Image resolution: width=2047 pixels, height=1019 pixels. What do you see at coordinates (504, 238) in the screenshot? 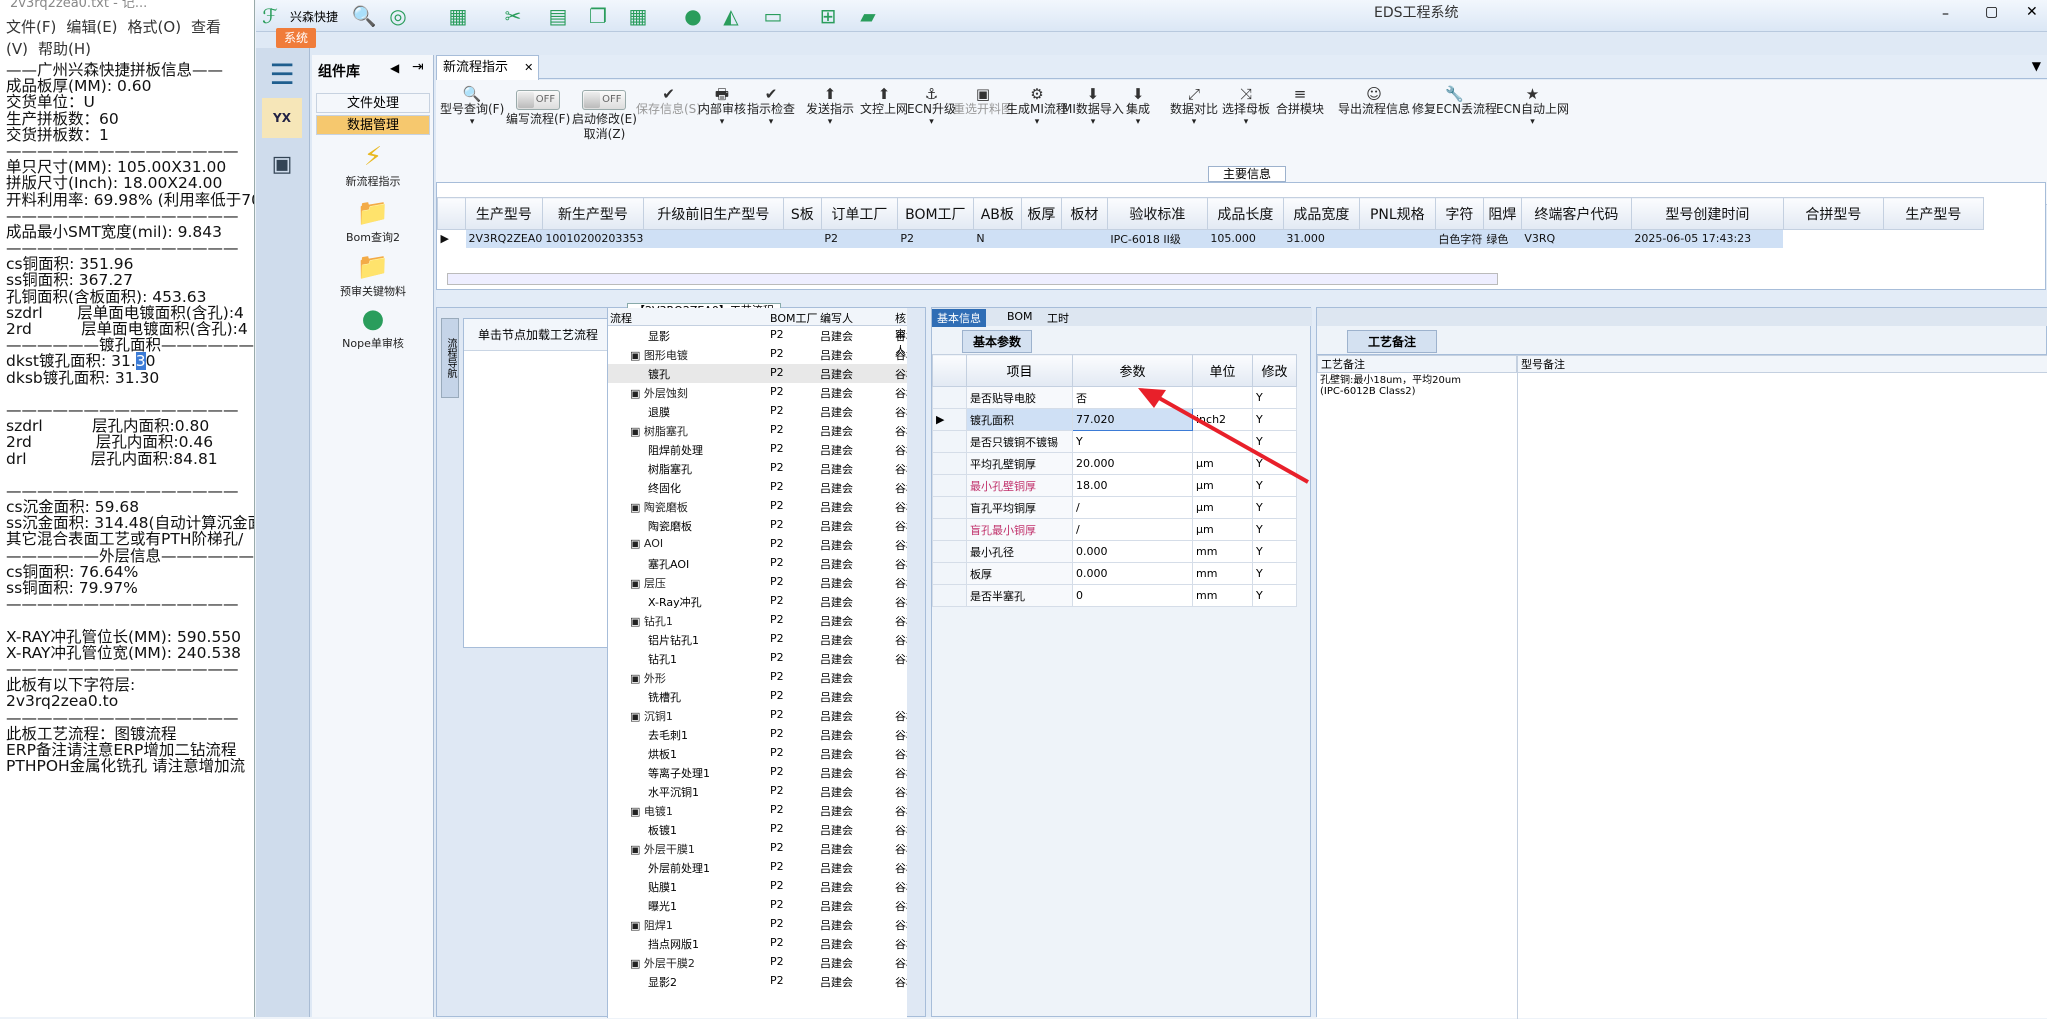
I see `grid-cell: 2V3RQ2ZEA0` at bounding box center [504, 238].